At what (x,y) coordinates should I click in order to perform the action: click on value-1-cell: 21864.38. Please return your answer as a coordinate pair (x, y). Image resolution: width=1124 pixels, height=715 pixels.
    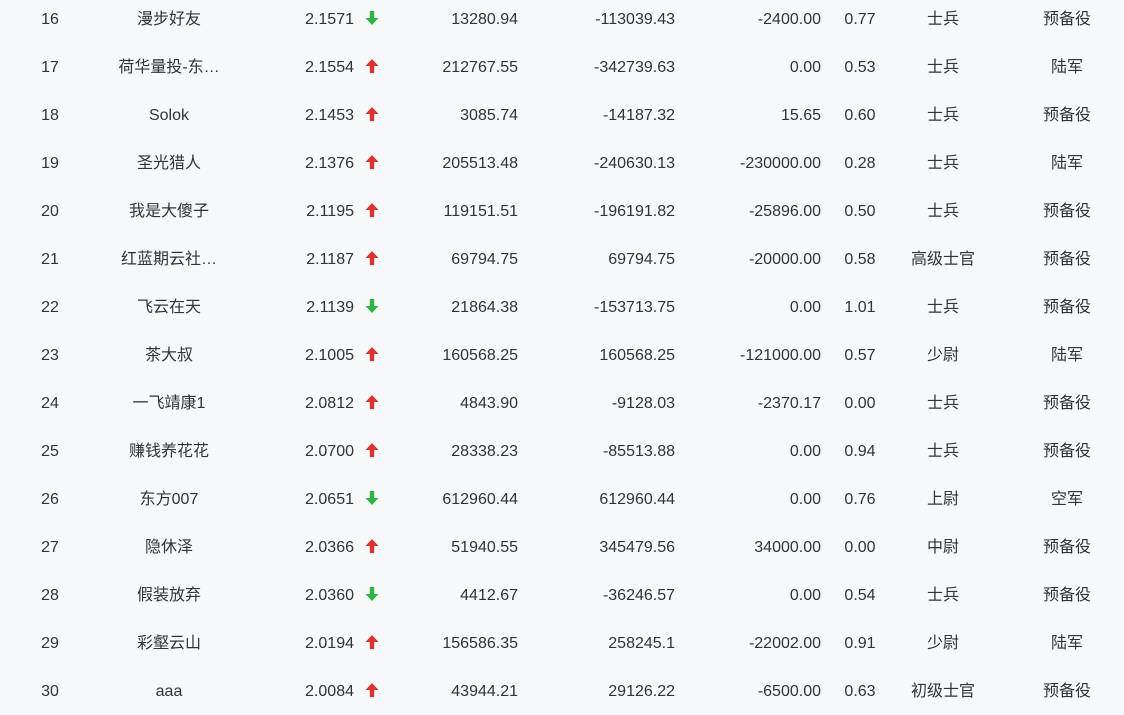
    Looking at the image, I should click on (484, 307).